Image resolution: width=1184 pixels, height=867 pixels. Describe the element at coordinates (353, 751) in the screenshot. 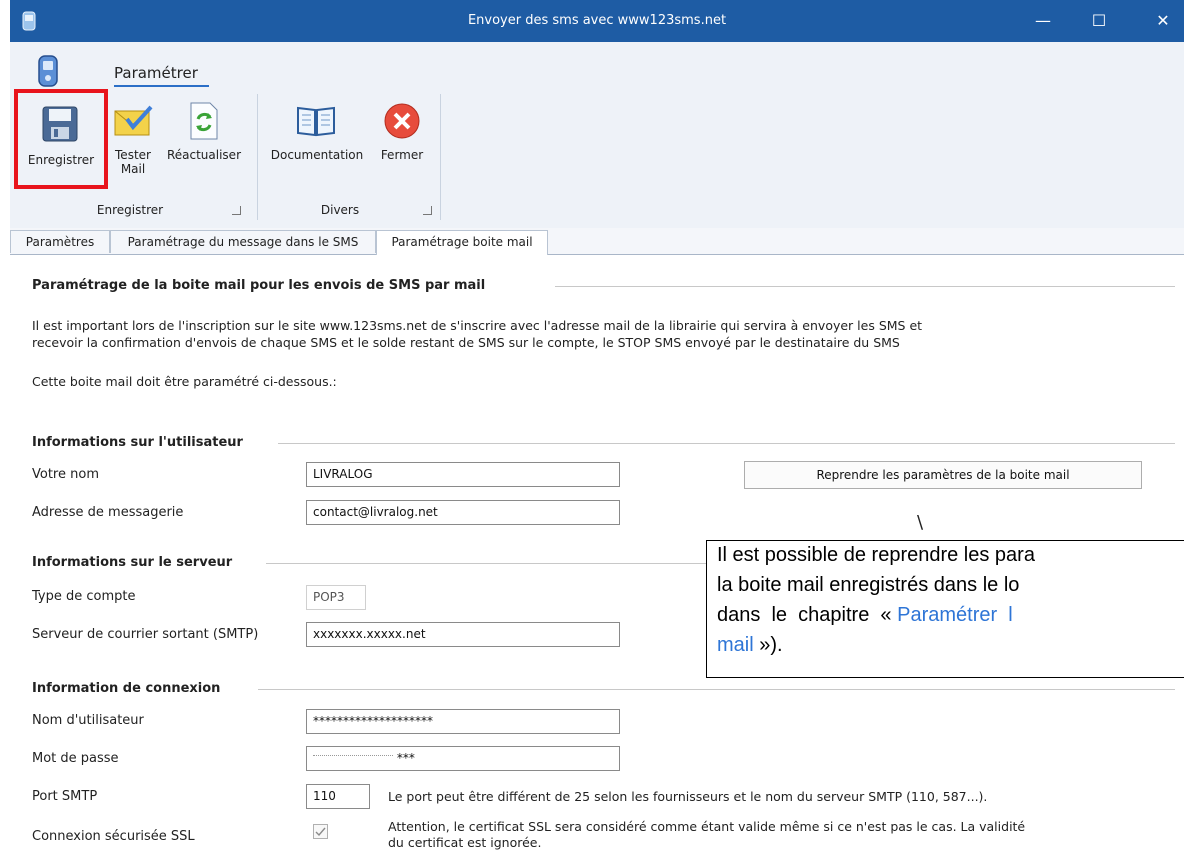

I see `password-mask-dots` at that location.